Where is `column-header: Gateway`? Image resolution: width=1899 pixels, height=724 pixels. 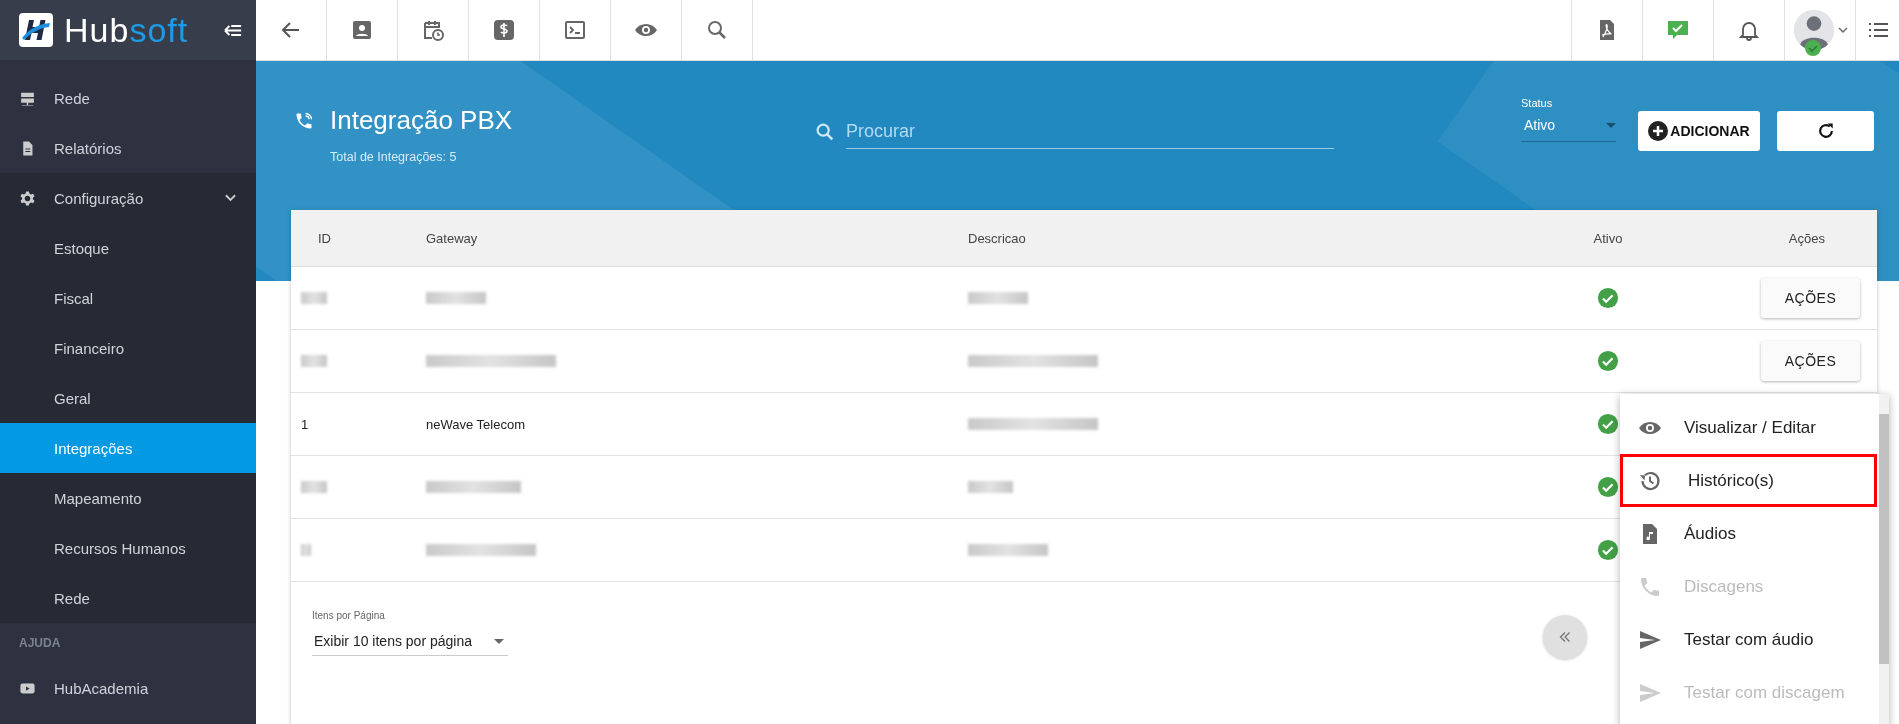
column-header: Gateway is located at coordinates (452, 238).